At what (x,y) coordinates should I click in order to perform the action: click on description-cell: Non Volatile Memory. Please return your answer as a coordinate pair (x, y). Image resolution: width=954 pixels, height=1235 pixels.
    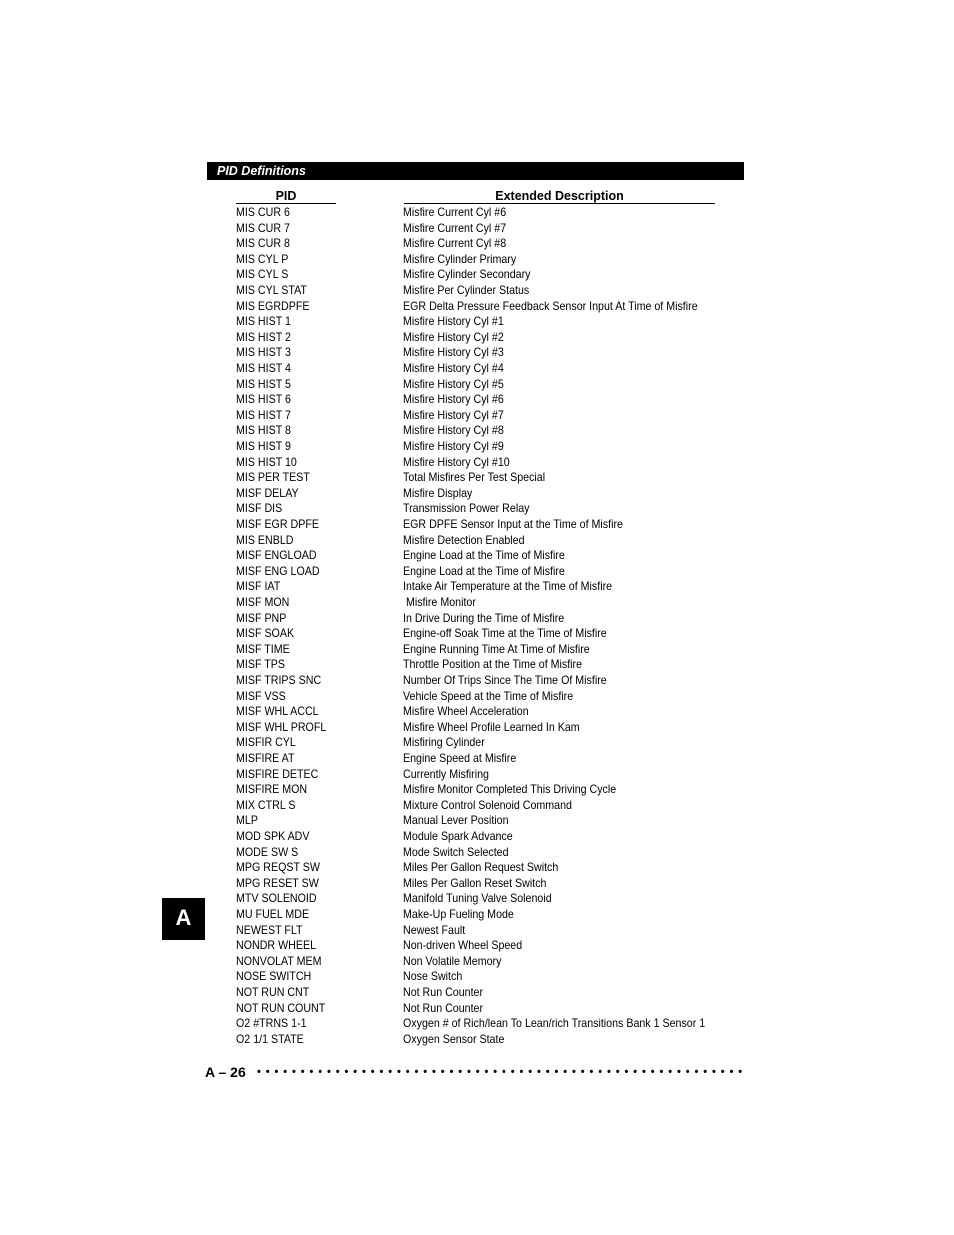
    Looking at the image, I should click on (452, 961).